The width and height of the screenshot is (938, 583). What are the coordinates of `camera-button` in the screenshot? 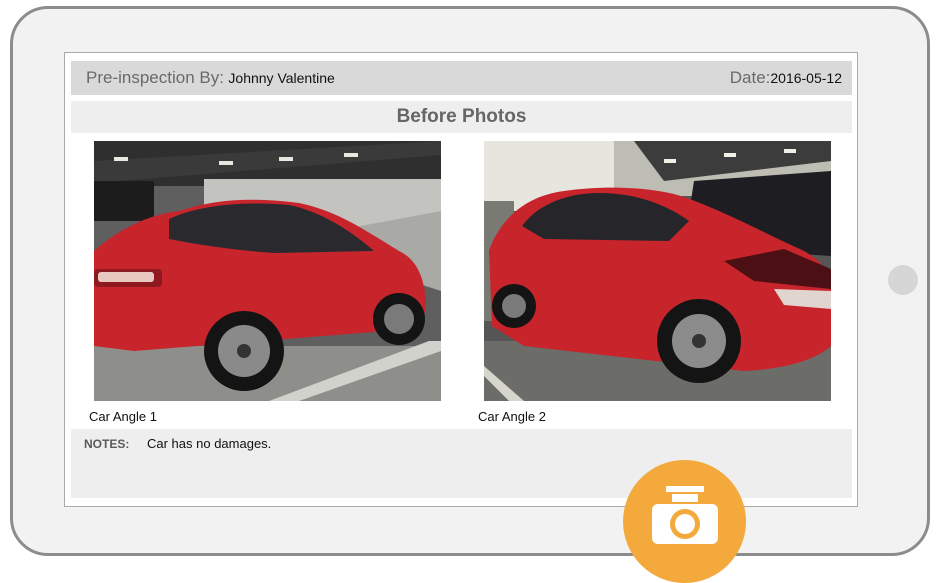 It's located at (684, 521).